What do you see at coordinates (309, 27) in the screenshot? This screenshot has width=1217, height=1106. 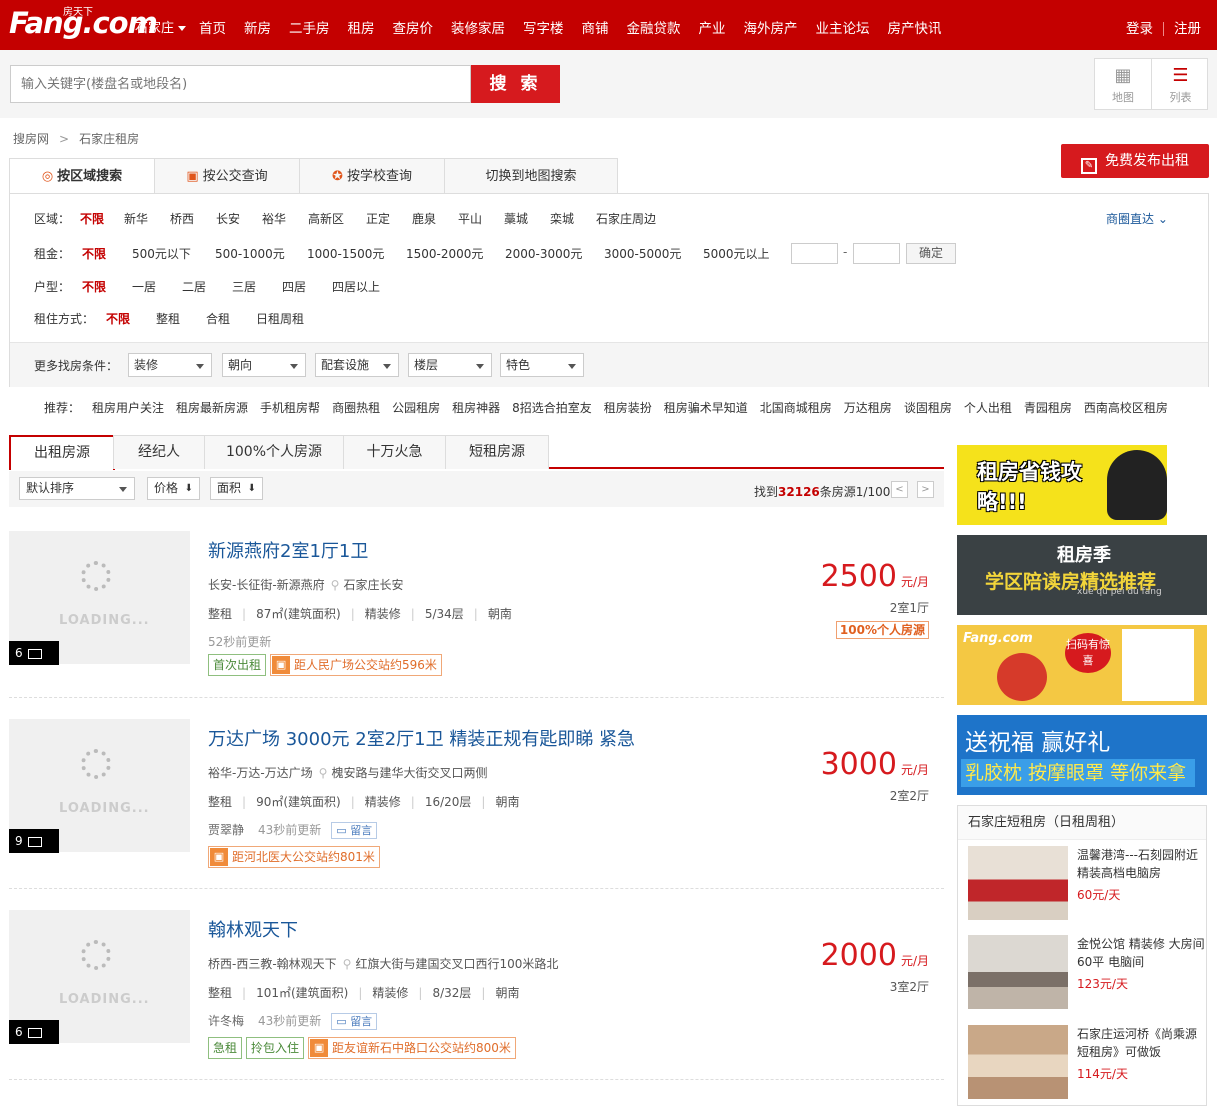 I see `nav-item: 二手房` at bounding box center [309, 27].